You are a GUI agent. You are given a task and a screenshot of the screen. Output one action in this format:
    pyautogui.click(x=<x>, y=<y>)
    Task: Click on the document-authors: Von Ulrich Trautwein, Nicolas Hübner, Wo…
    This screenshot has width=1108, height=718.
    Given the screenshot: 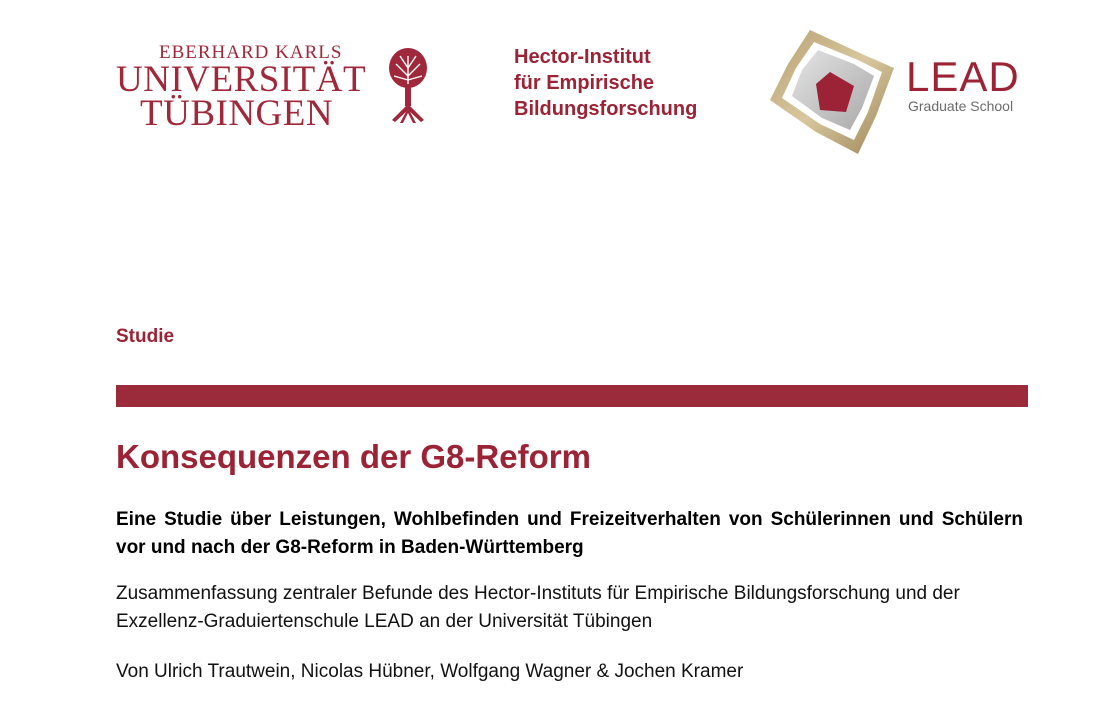 What is the action you would take?
    pyautogui.click(x=430, y=671)
    